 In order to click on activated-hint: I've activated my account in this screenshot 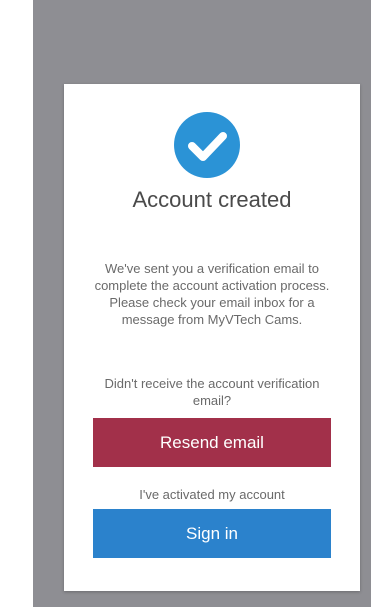, I will do `click(212, 494)`.